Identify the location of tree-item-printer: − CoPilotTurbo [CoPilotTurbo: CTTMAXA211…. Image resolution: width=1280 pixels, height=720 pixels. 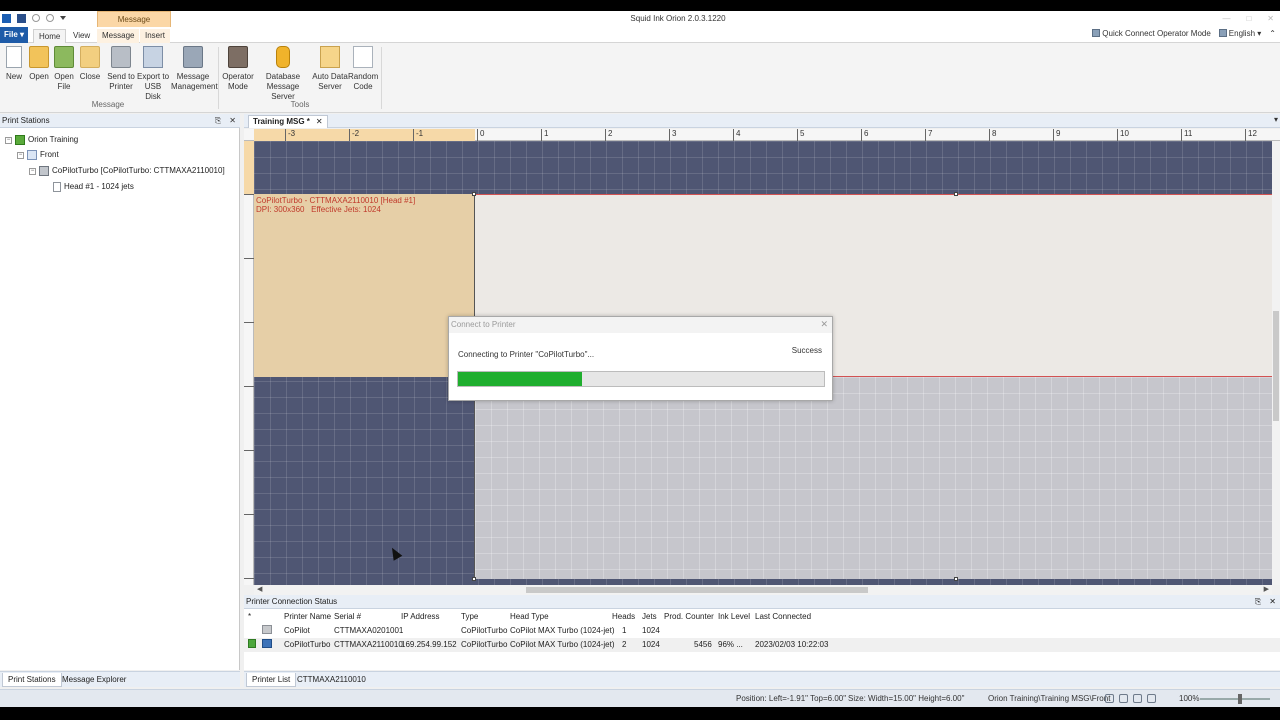
(127, 171).